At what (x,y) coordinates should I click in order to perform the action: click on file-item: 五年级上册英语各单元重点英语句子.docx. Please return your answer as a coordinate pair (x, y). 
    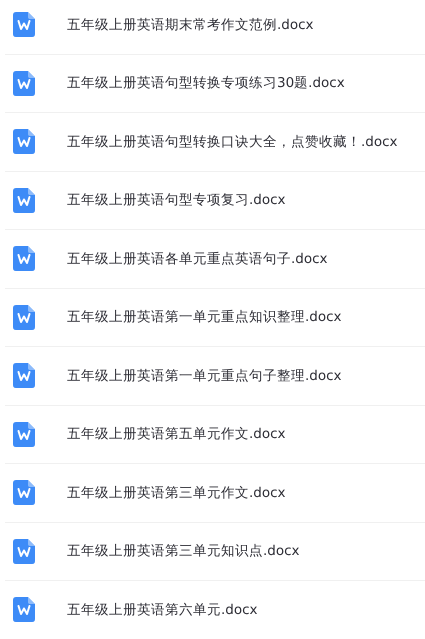
    Looking at the image, I should click on (215, 259).